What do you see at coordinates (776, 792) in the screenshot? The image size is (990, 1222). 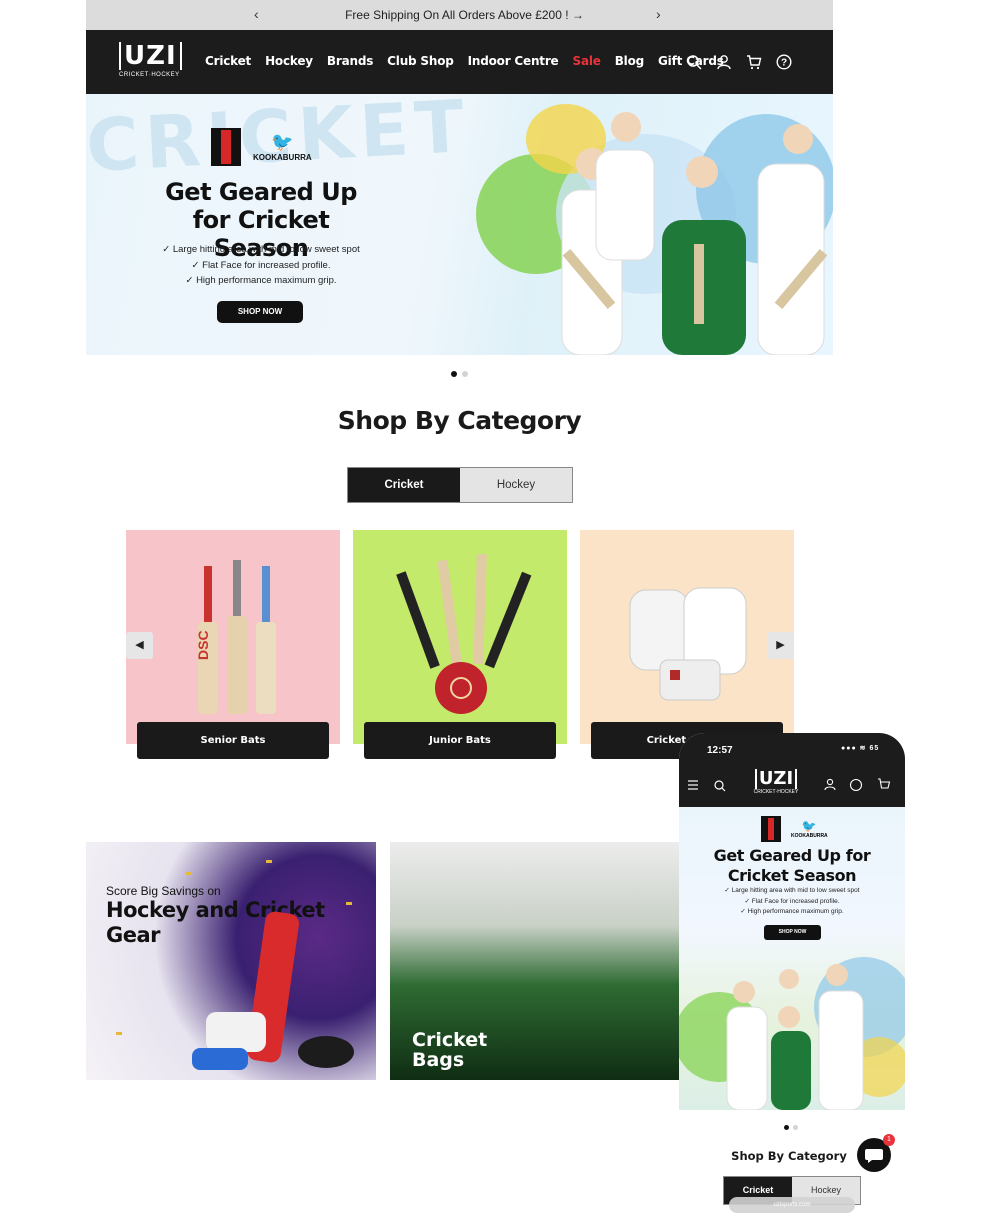 I see `mobile-logo-sub: CRICKET·HOCKEY` at bounding box center [776, 792].